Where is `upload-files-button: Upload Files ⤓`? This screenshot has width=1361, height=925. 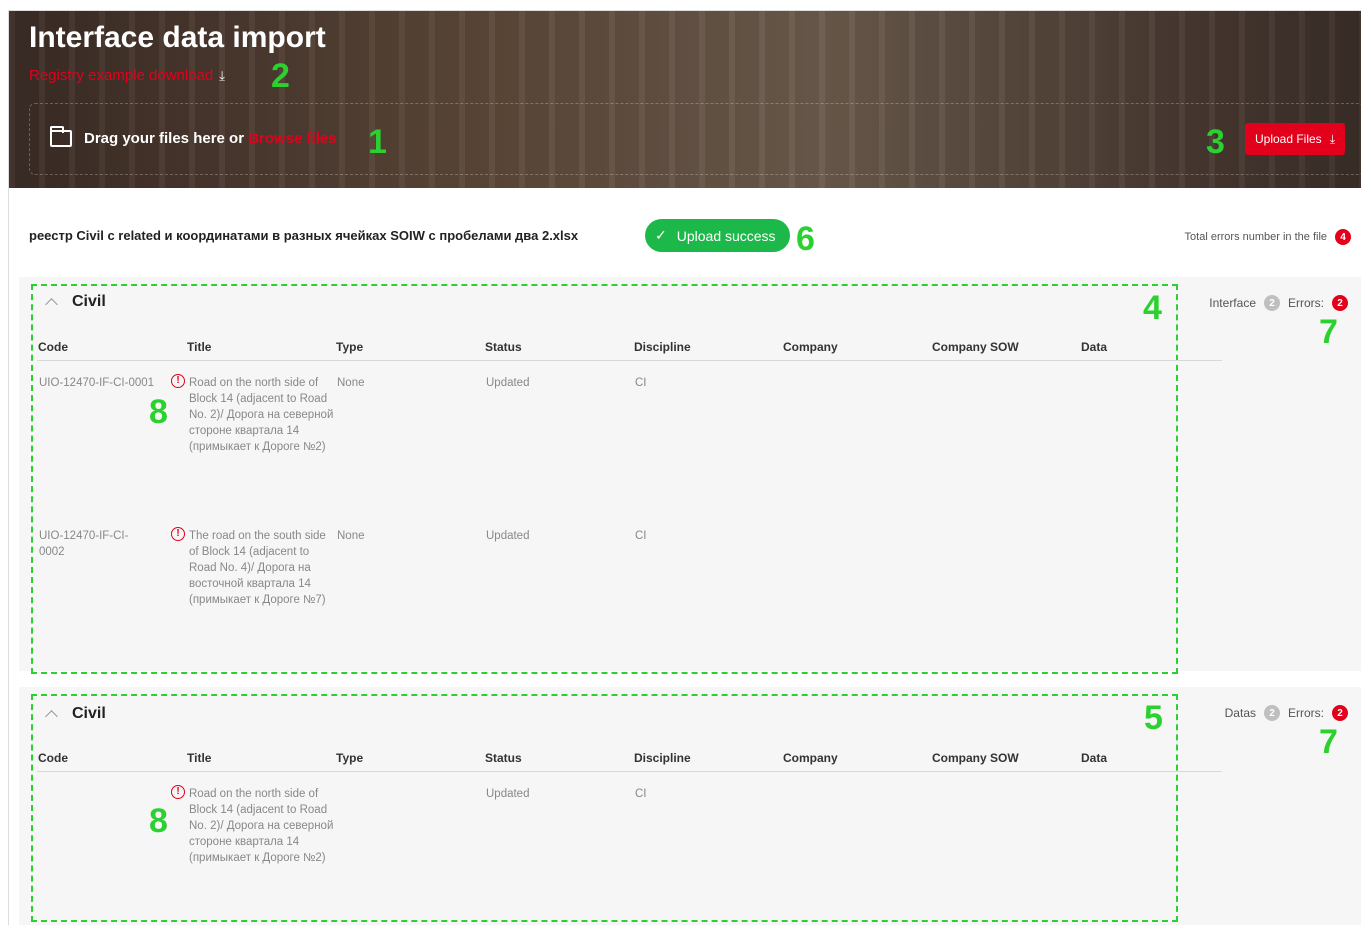 upload-files-button: Upload Files ⤓ is located at coordinates (1294, 139).